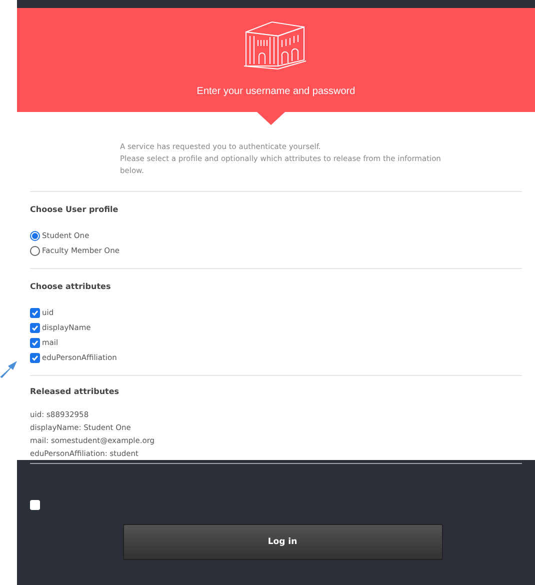 The width and height of the screenshot is (535, 585). I want to click on section-heading: Choose User profile, so click(75, 210).